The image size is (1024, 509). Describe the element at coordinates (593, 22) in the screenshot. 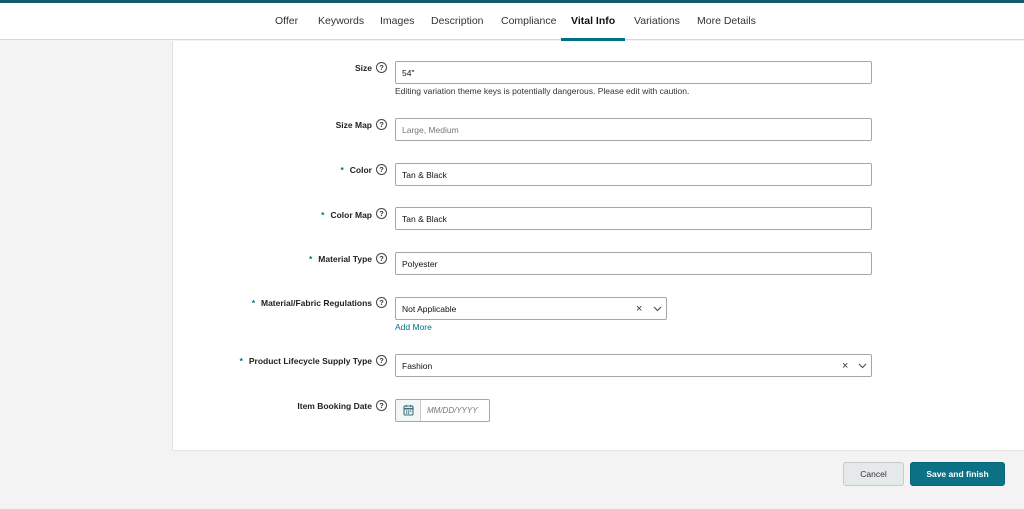

I see `tab-vital-info: Vital Info` at that location.